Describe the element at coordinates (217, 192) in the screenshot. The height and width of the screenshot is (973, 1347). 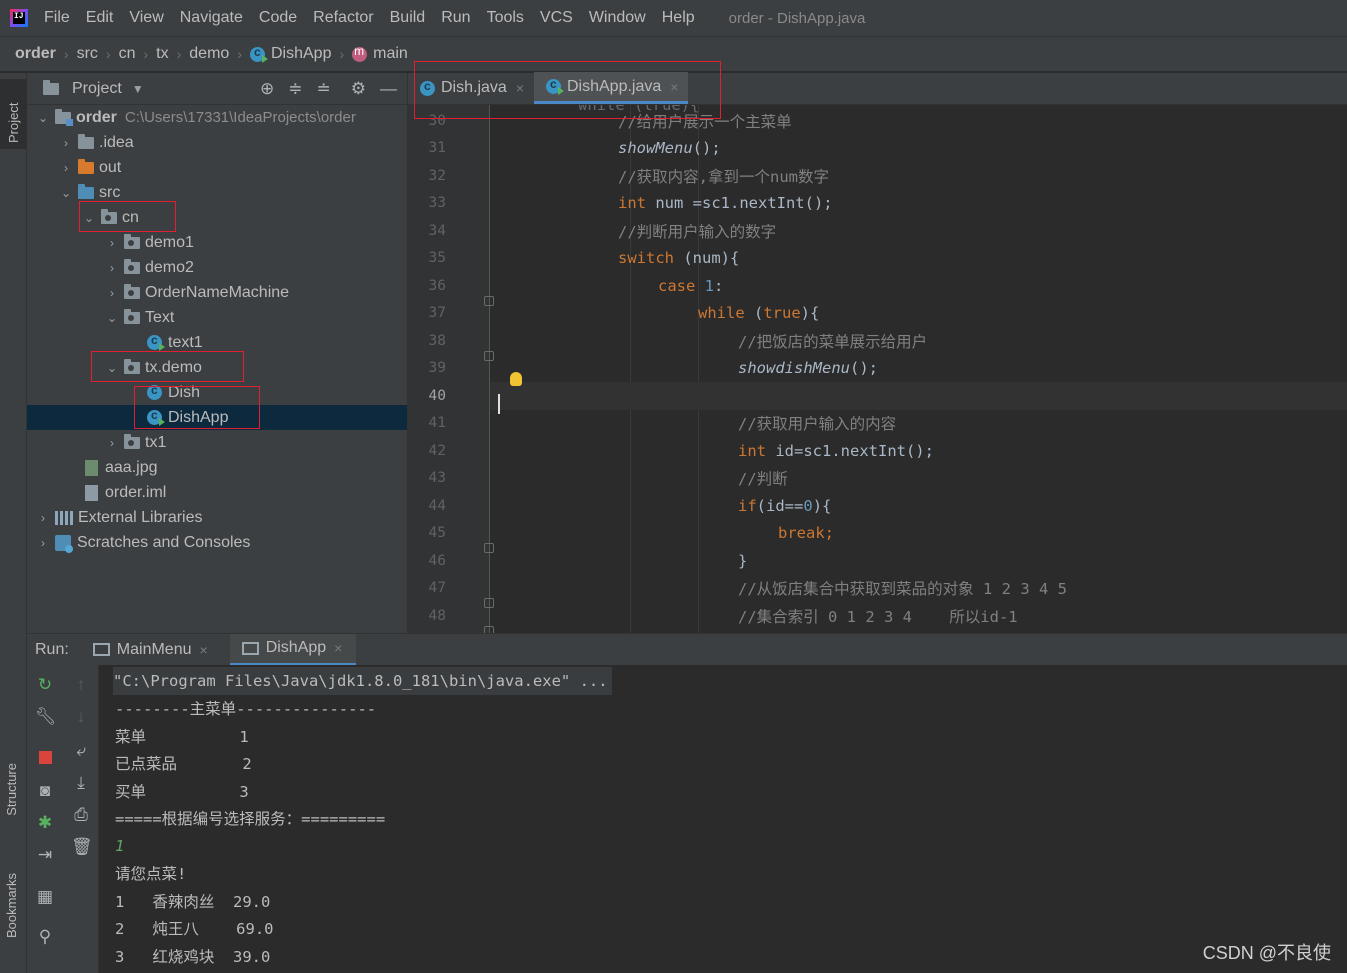
I see `tree-node-src: ⌄ src` at that location.